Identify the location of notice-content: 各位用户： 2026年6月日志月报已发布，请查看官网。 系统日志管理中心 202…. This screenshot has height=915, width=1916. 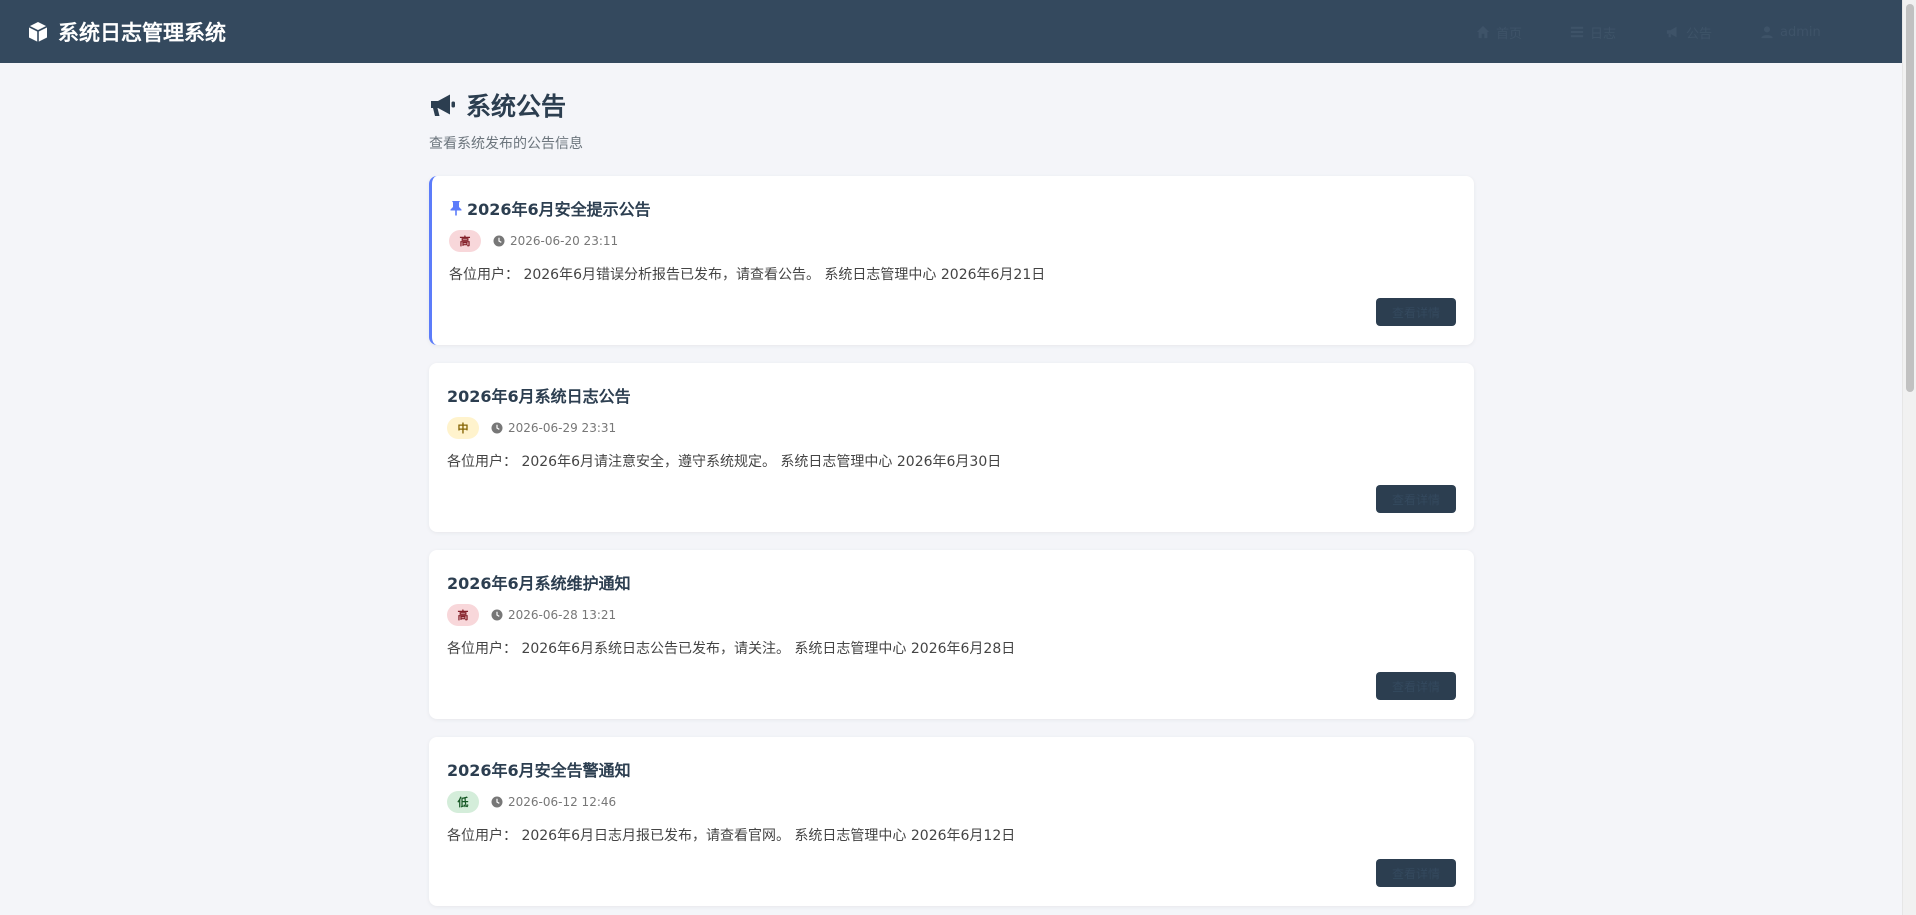
(731, 836).